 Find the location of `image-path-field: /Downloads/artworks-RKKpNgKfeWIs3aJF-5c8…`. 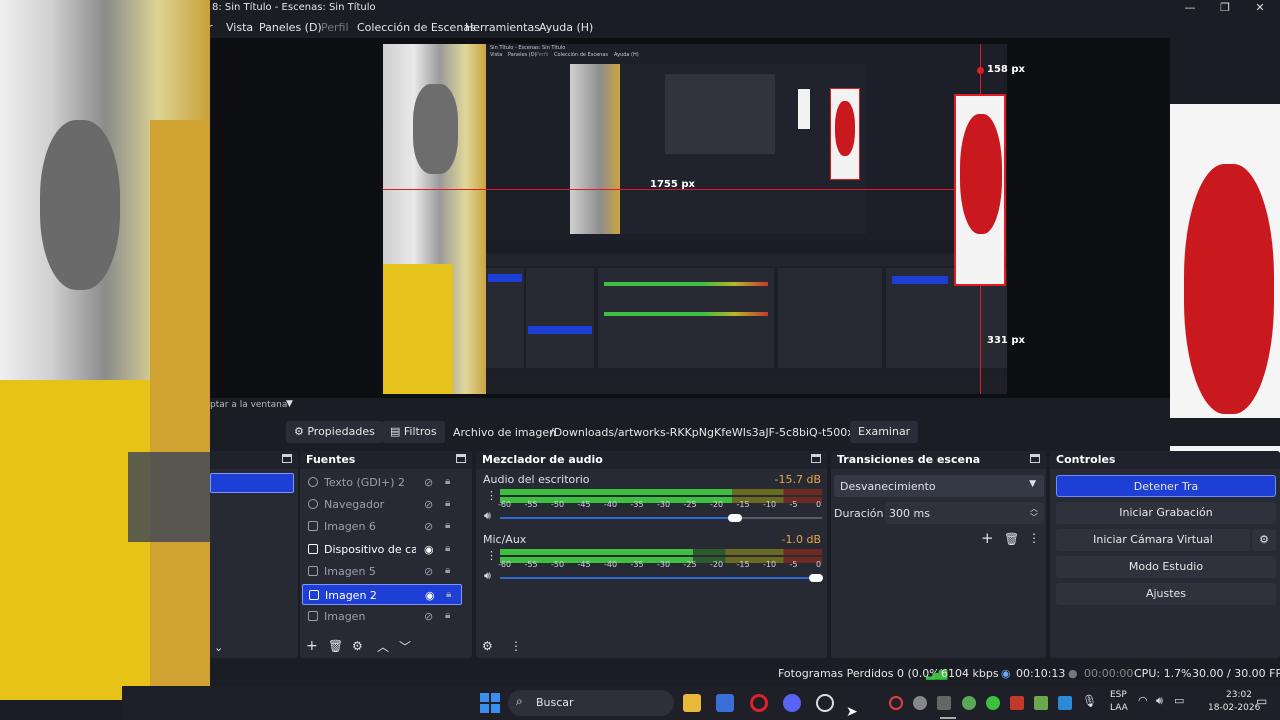

image-path-field: /Downloads/artworks-RKKpNgKfeWIs3aJF-5c8… is located at coordinates (722, 432).